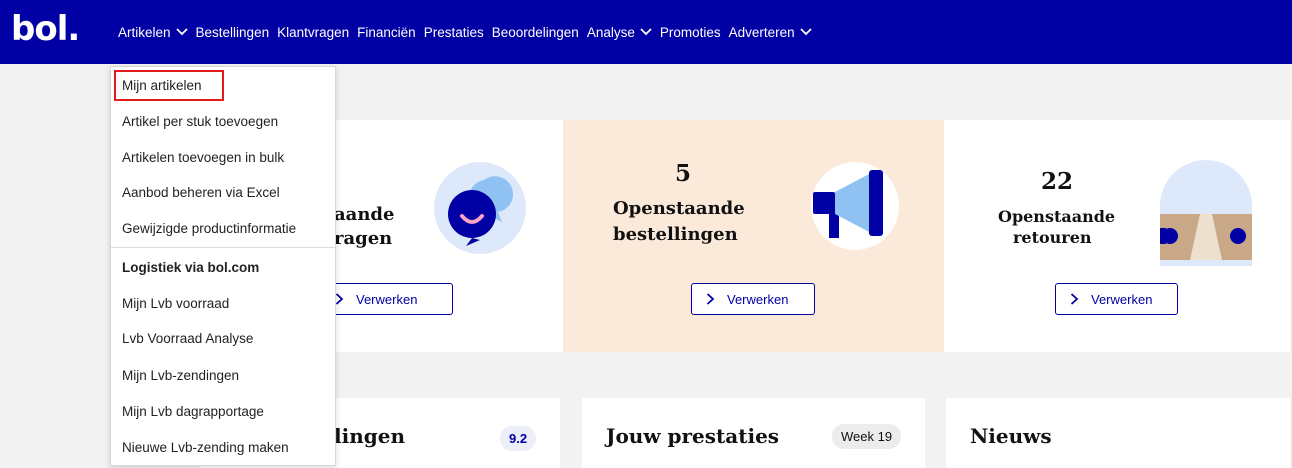 The height and width of the screenshot is (468, 1292). Describe the element at coordinates (1118, 433) in the screenshot. I see `panel-nieuws: Nieuws` at that location.